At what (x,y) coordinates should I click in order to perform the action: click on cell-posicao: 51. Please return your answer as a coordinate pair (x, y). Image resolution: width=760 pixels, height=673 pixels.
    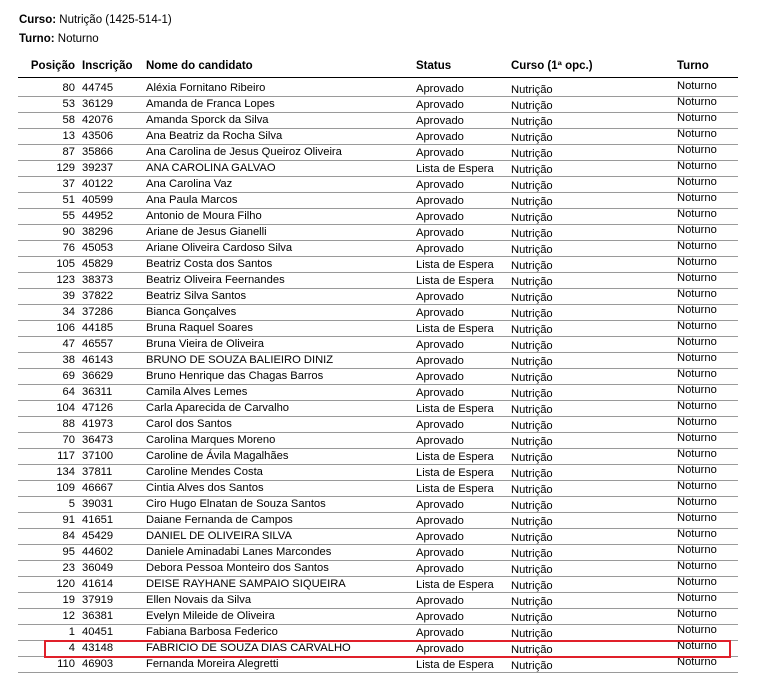
    Looking at the image, I should click on (68, 200).